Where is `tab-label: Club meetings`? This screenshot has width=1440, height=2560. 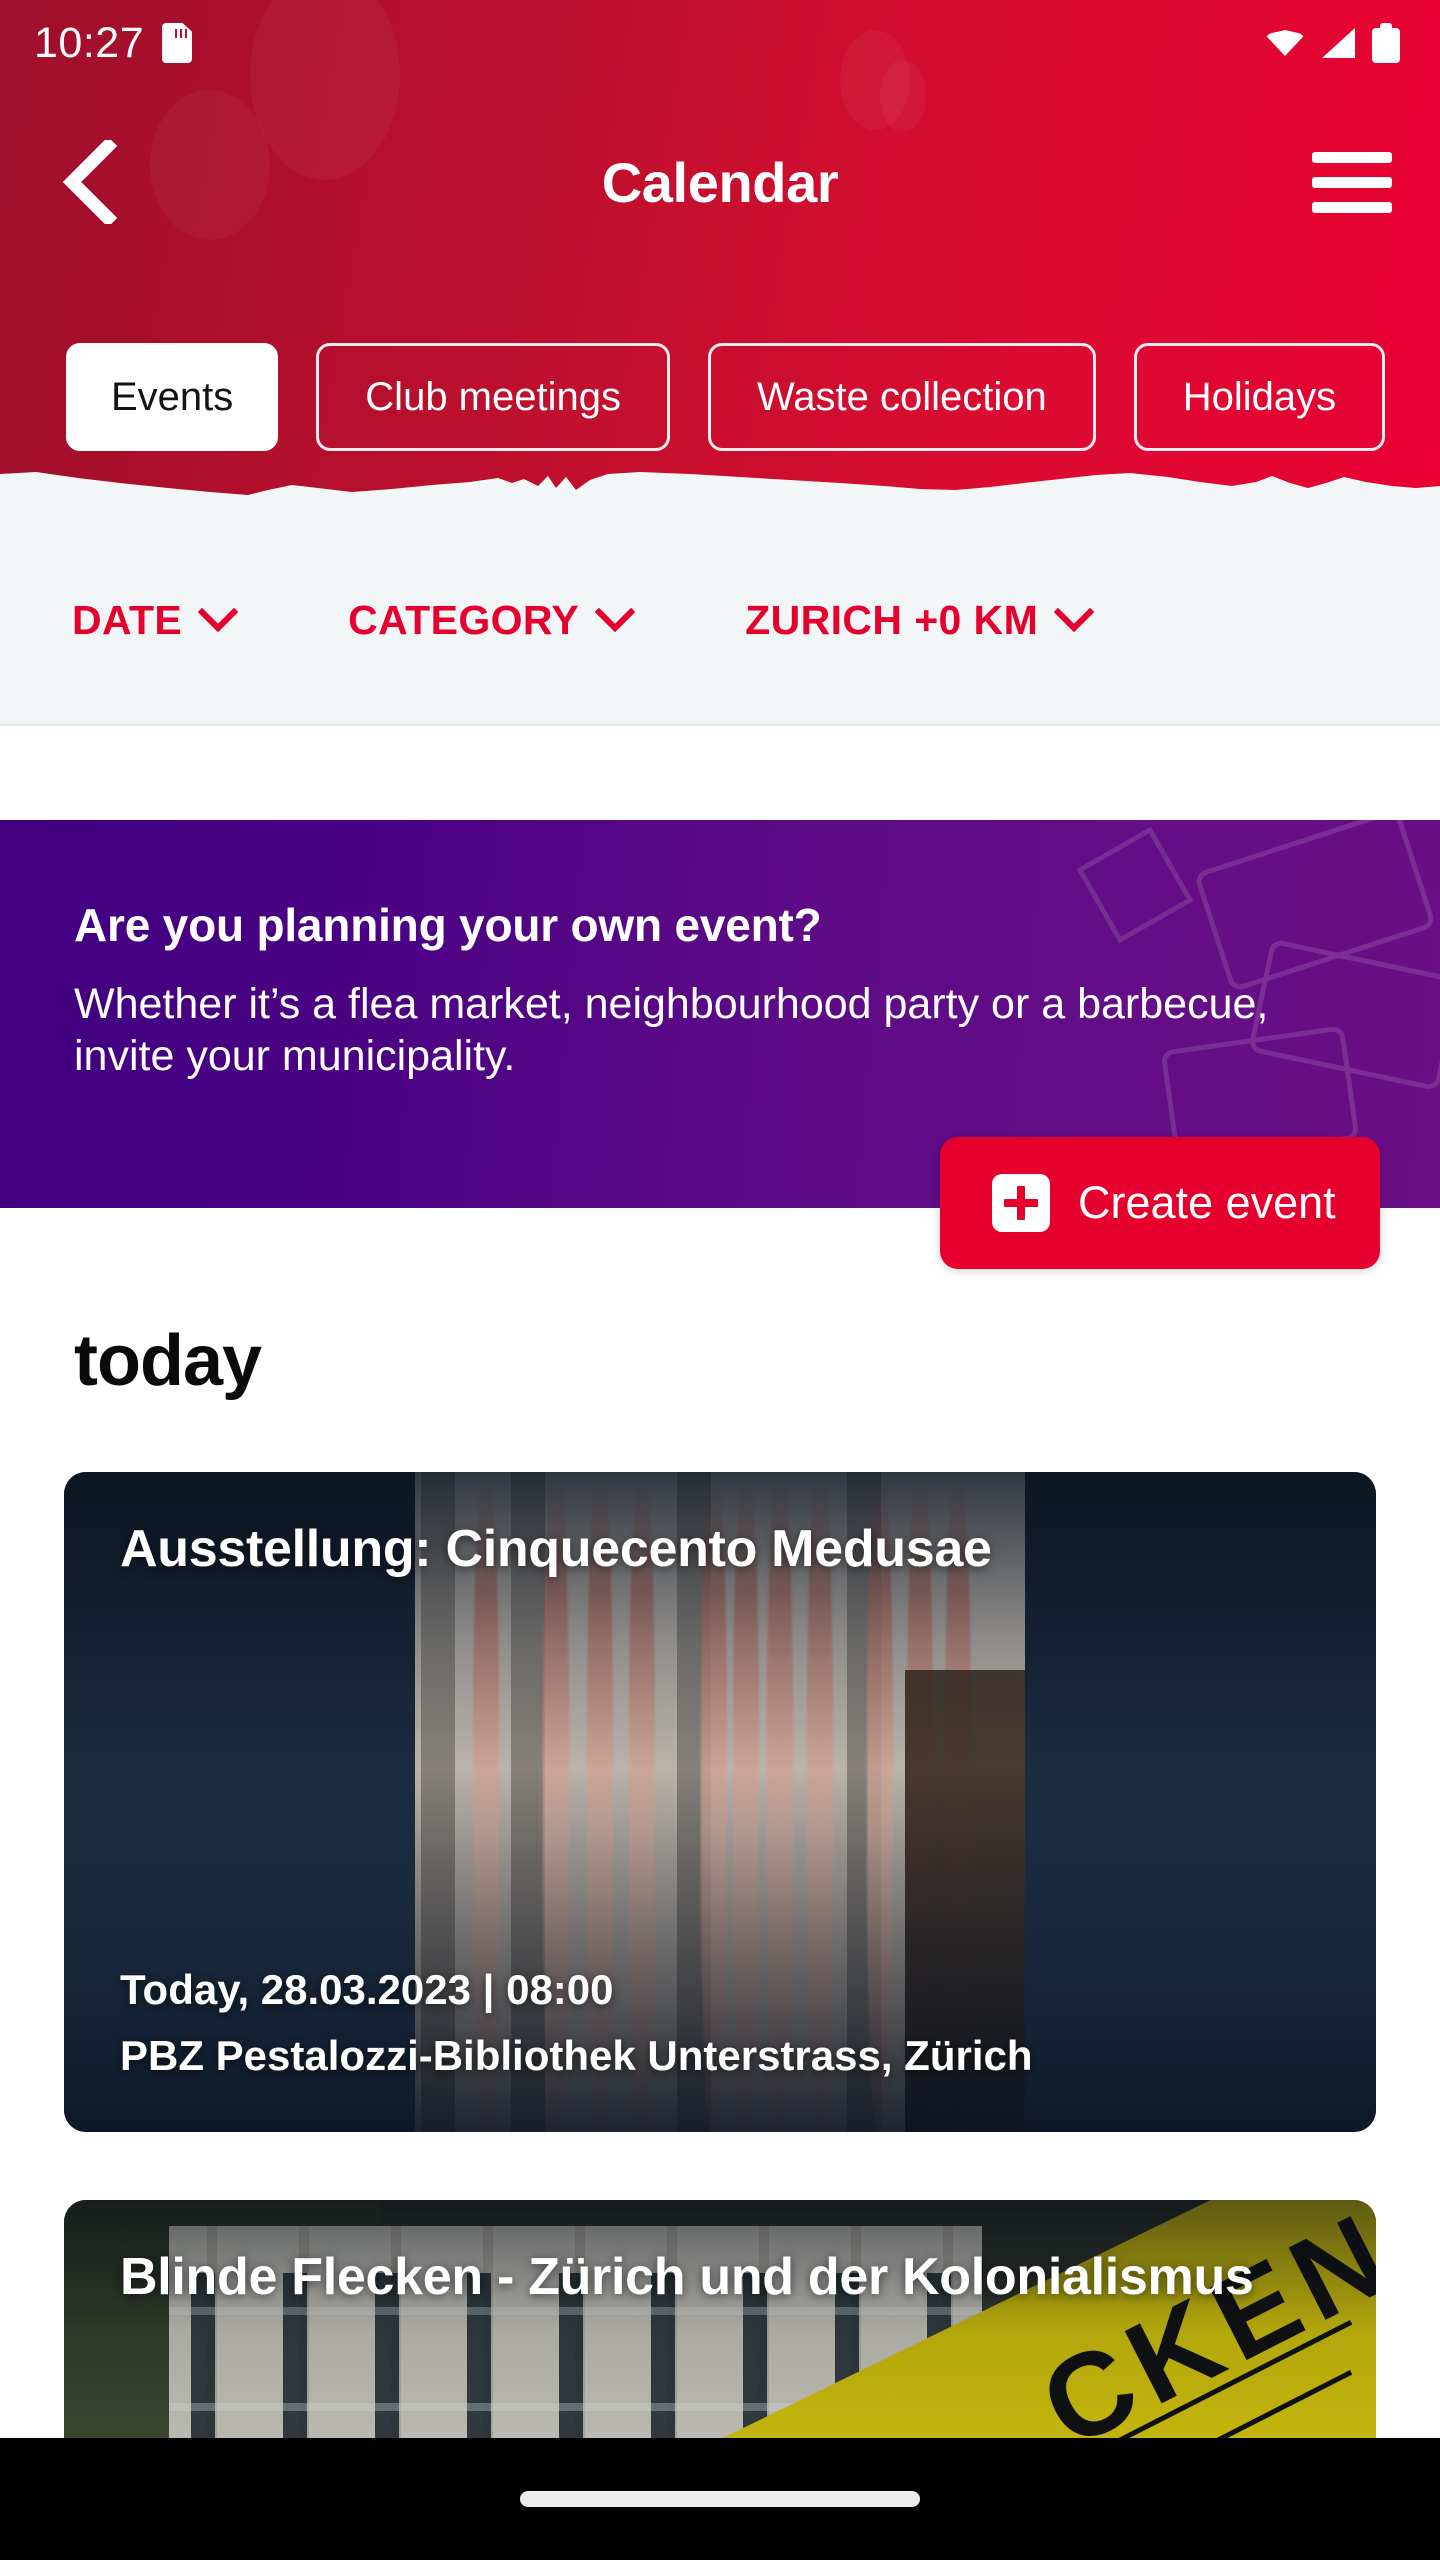
tab-label: Club meetings is located at coordinates (493, 396).